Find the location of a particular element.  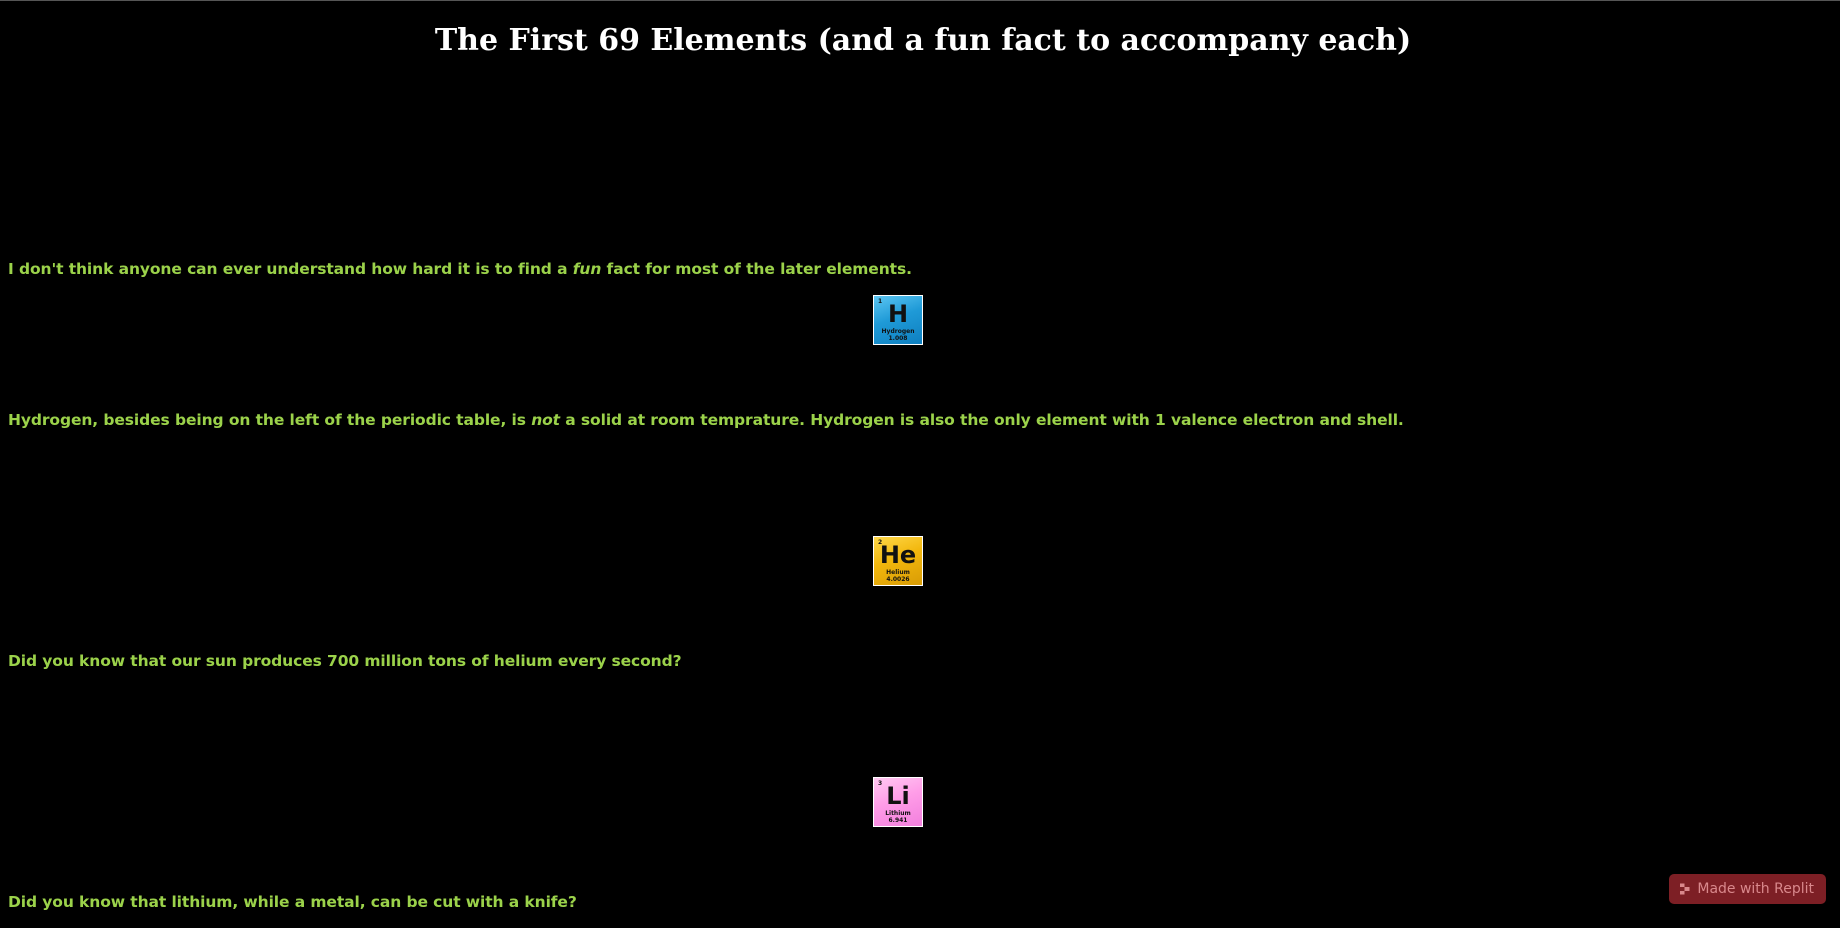

atomic-mass: 4.0026 is located at coordinates (898, 579).